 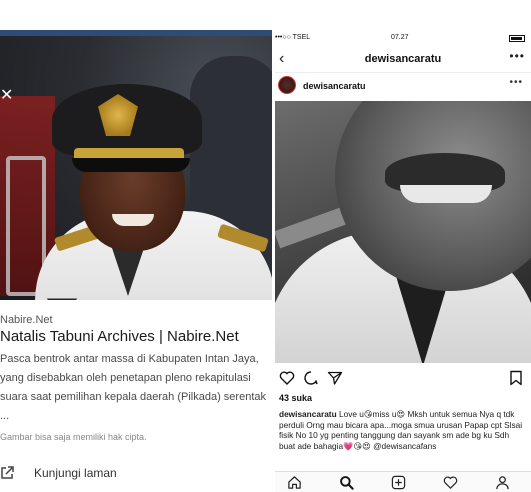 I want to click on profile-icon, so click(x=502, y=482).